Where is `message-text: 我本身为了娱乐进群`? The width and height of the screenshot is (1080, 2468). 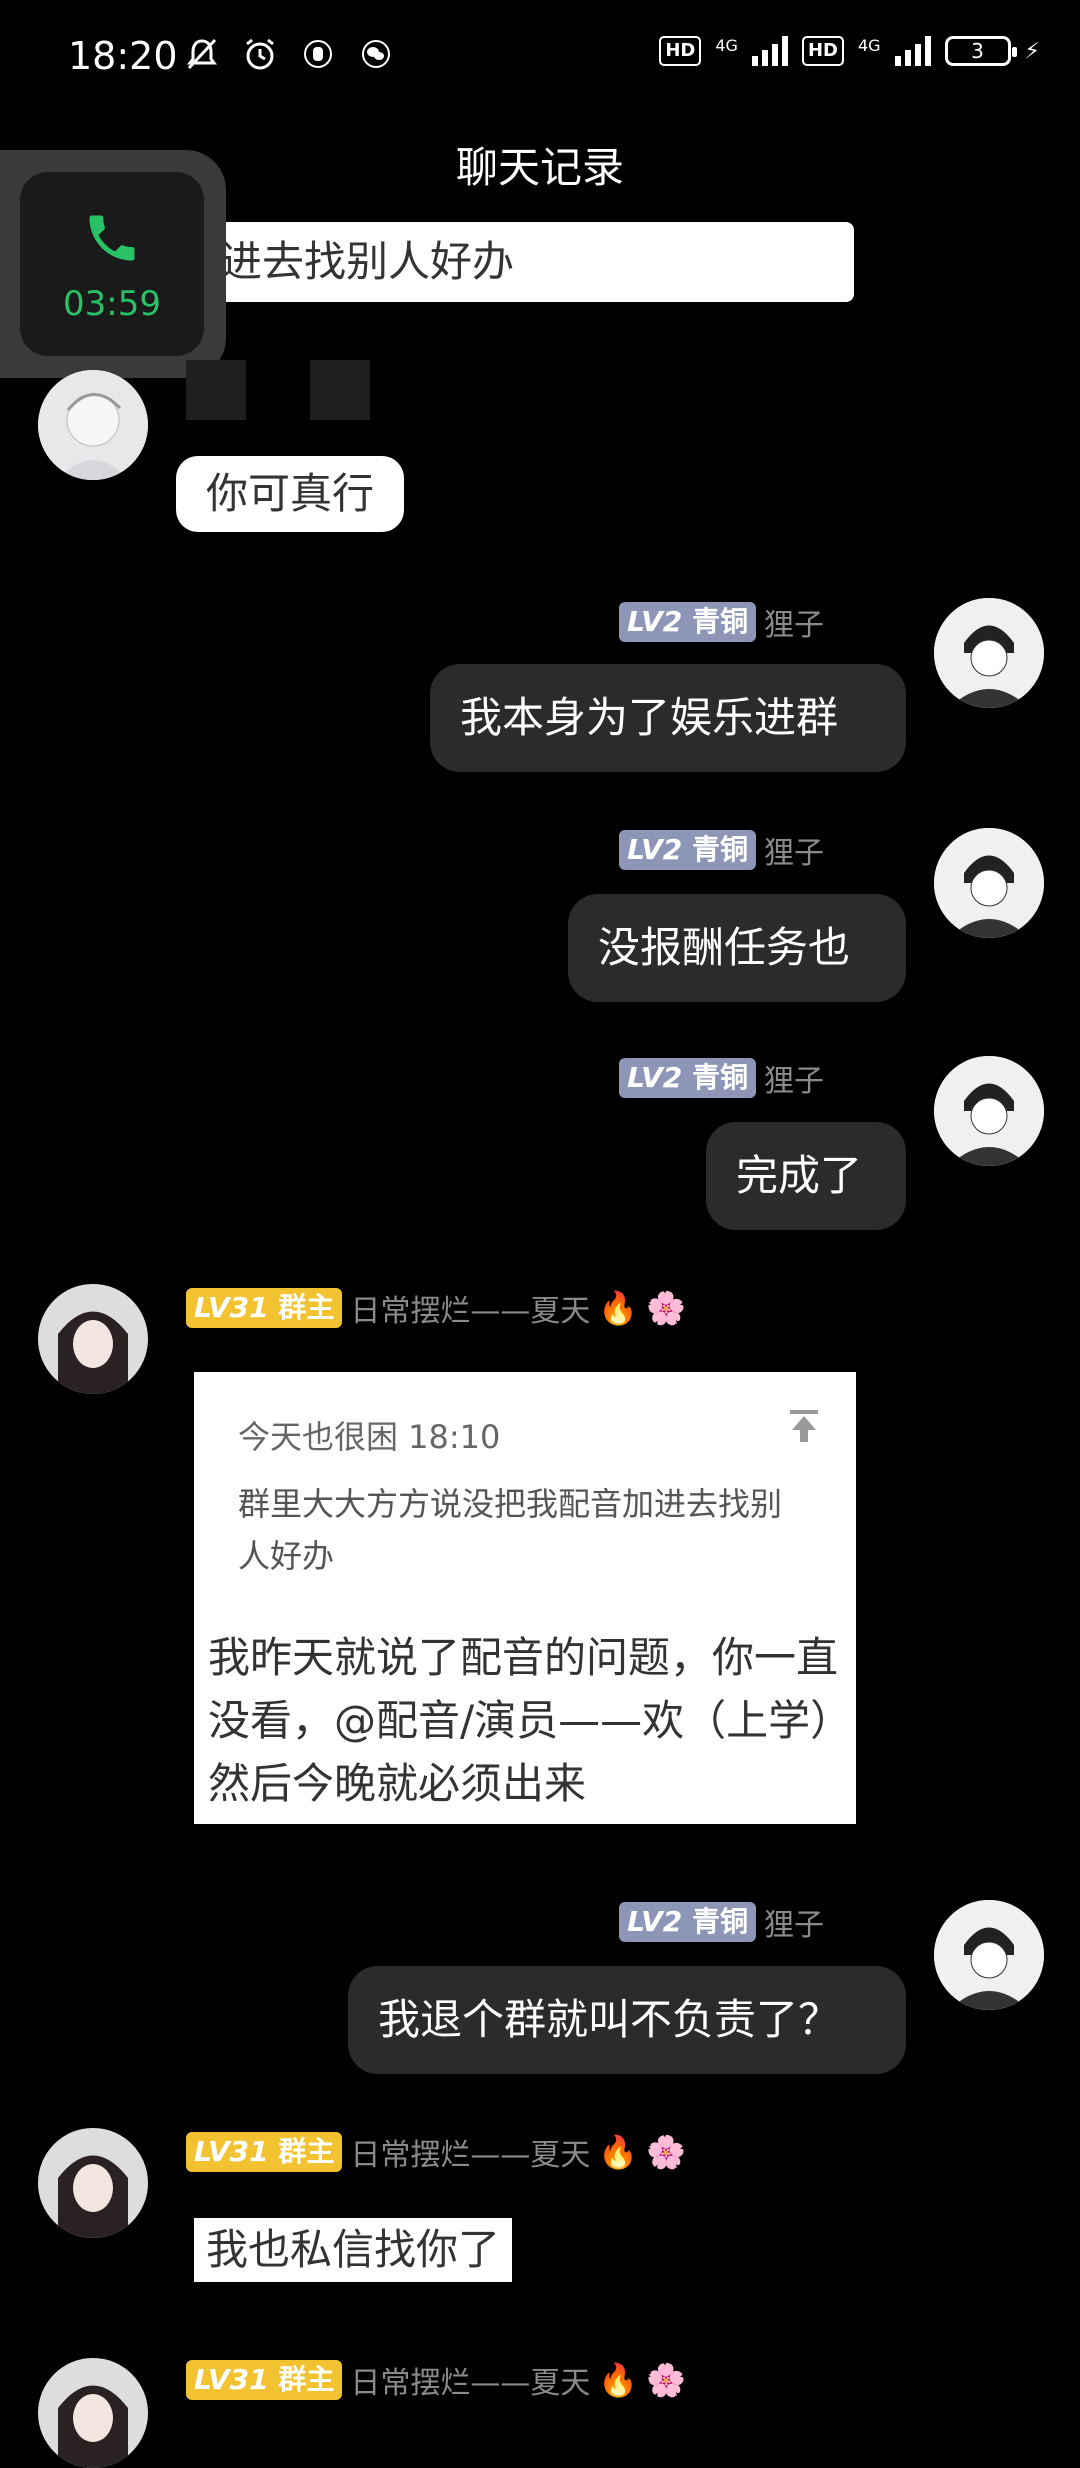 message-text: 我本身为了娱乐进群 is located at coordinates (649, 717).